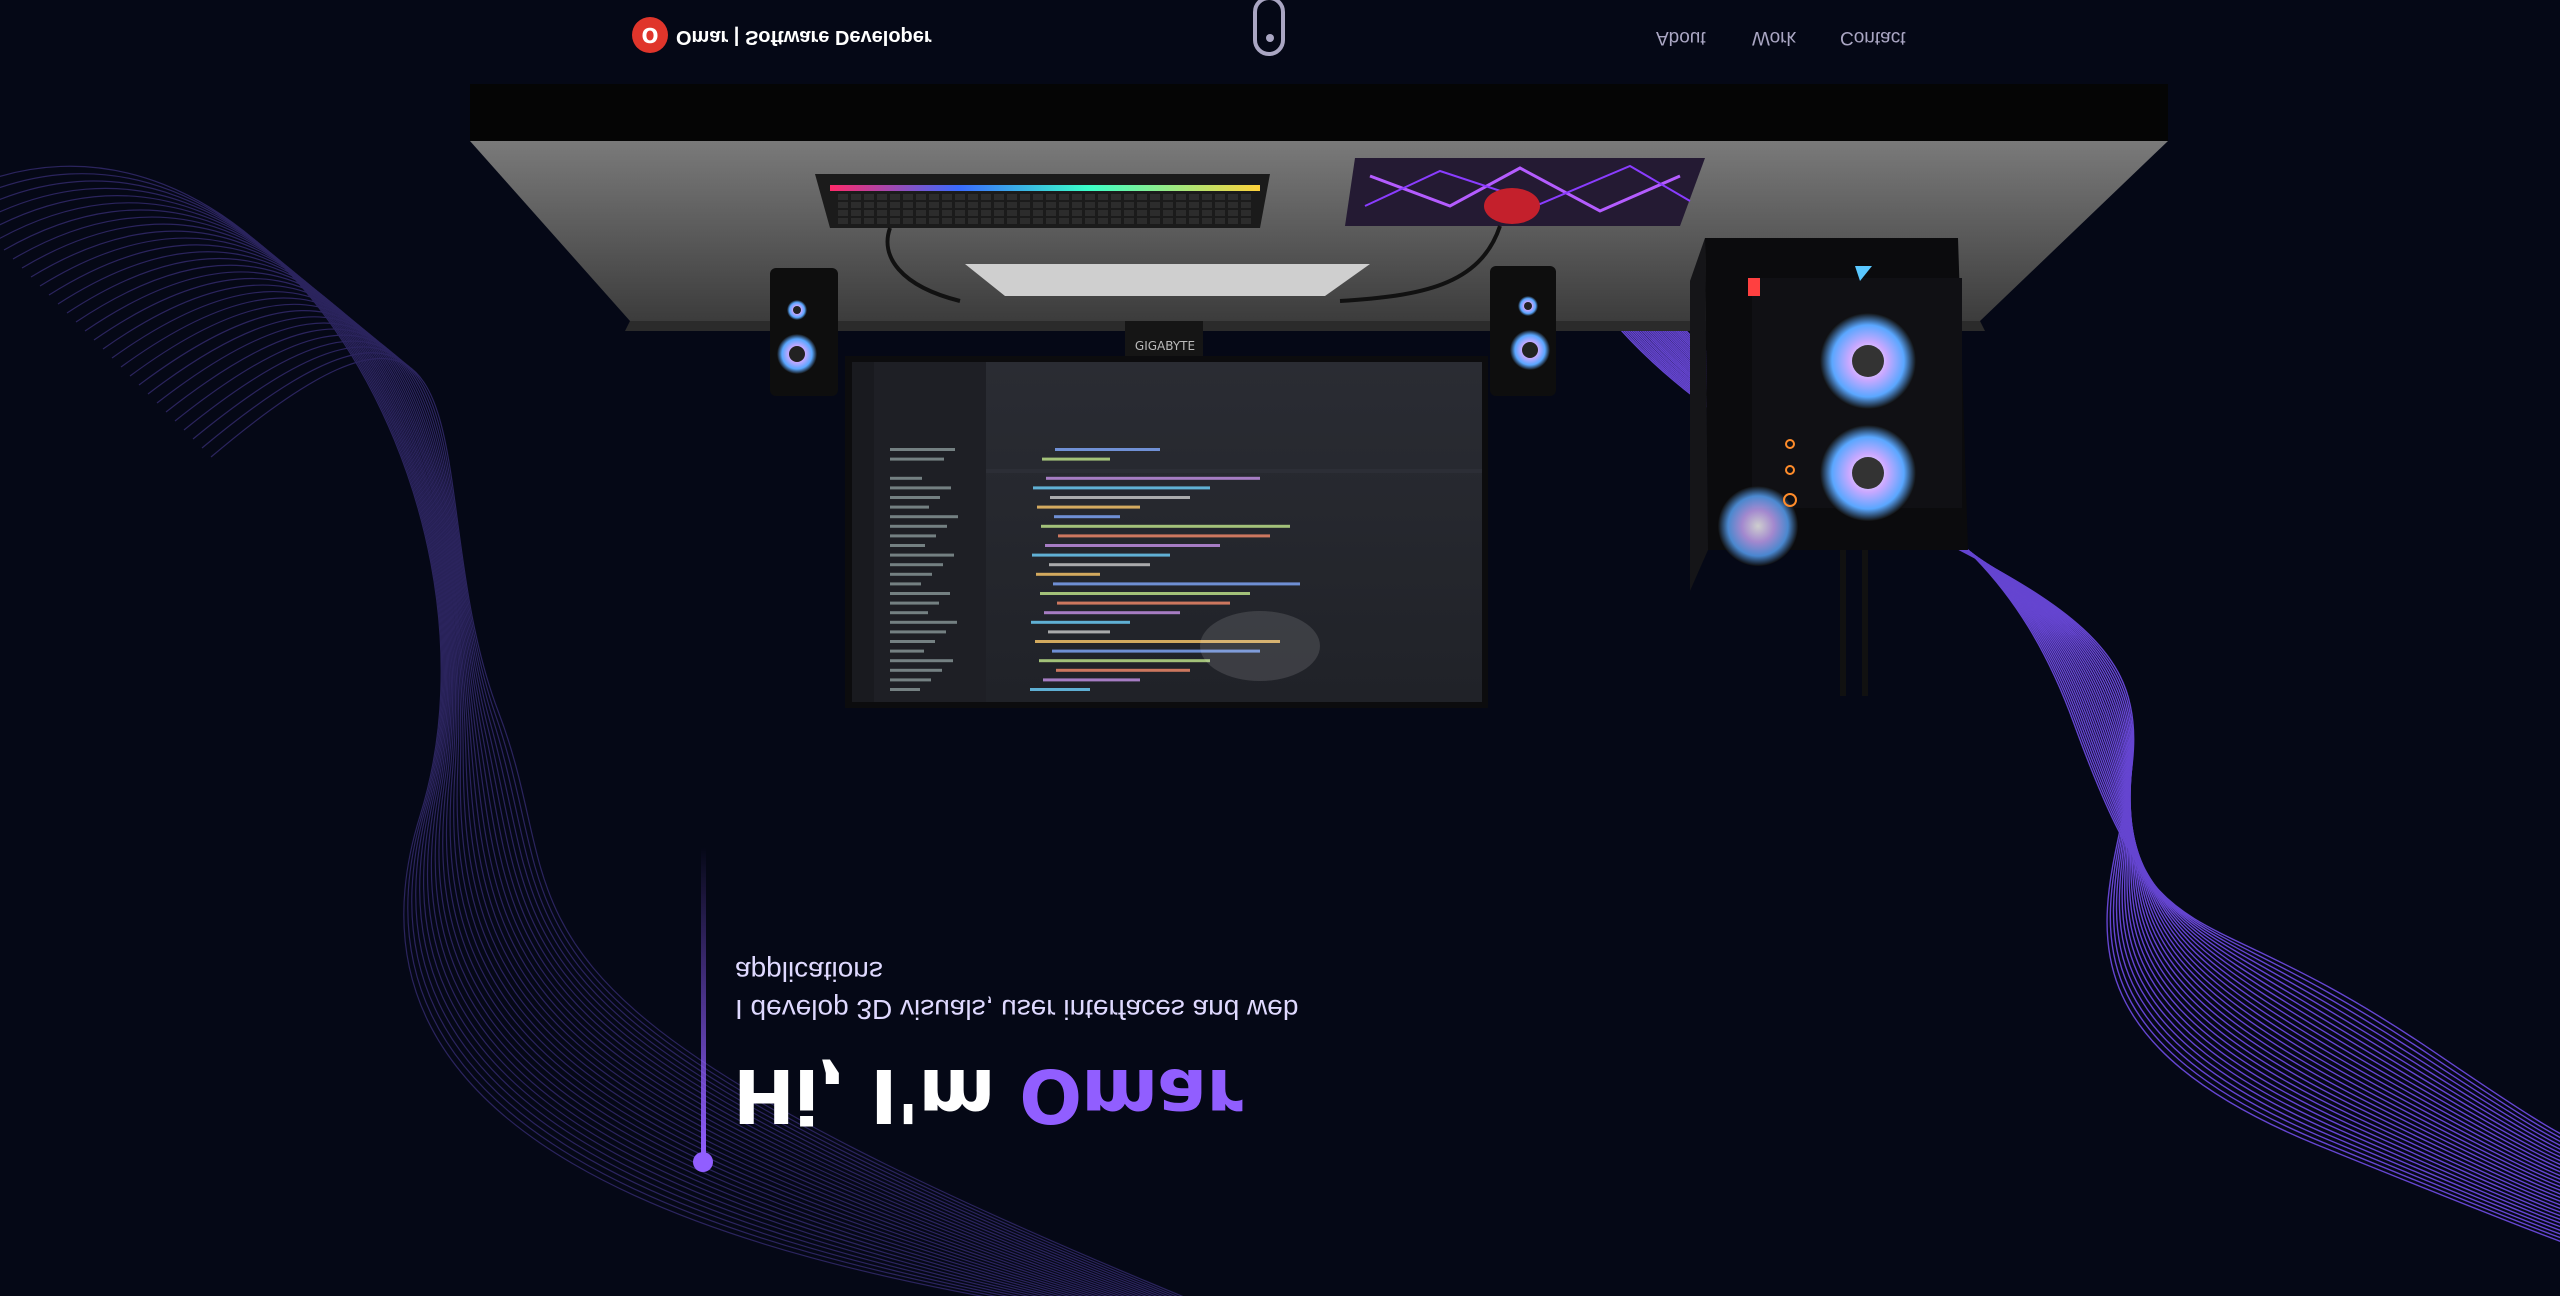 This screenshot has width=2560, height=1296. I want to click on hero-accent-line, so click(703, 1008).